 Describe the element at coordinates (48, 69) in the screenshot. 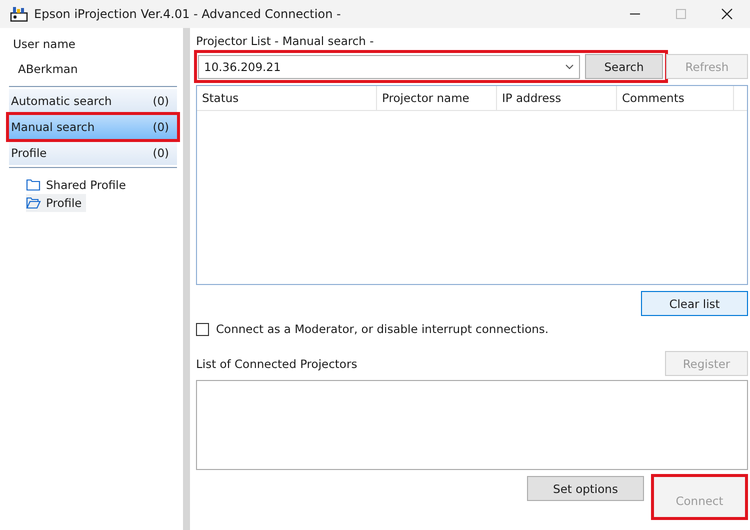

I see `user-name: ABerkman` at that location.